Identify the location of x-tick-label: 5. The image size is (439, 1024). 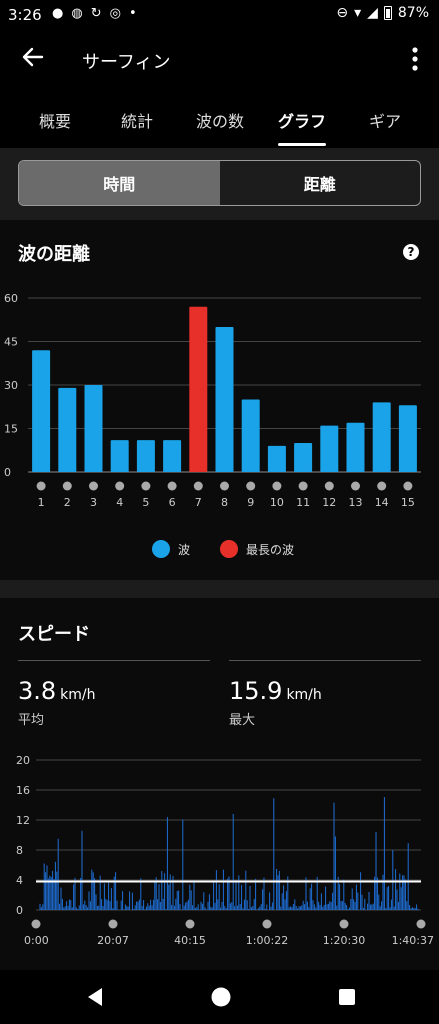
(145, 502).